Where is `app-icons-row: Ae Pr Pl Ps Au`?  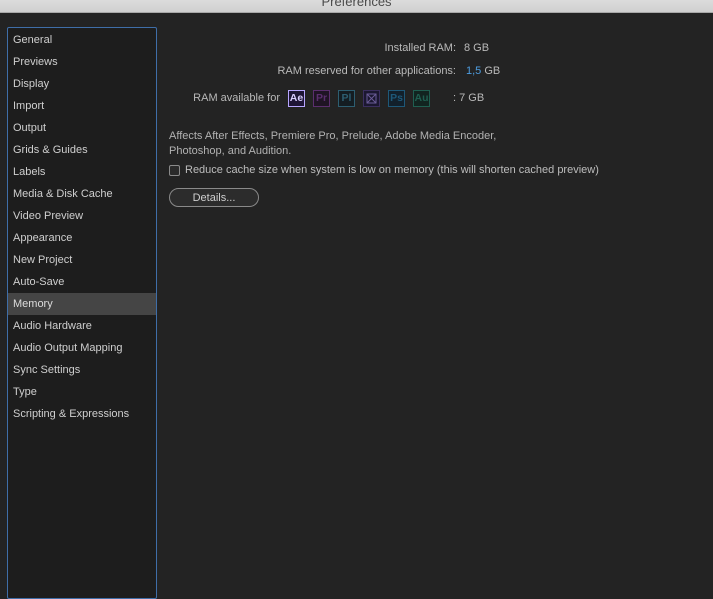
app-icons-row: Ae Pr Pl Ps Au is located at coordinates (359, 99).